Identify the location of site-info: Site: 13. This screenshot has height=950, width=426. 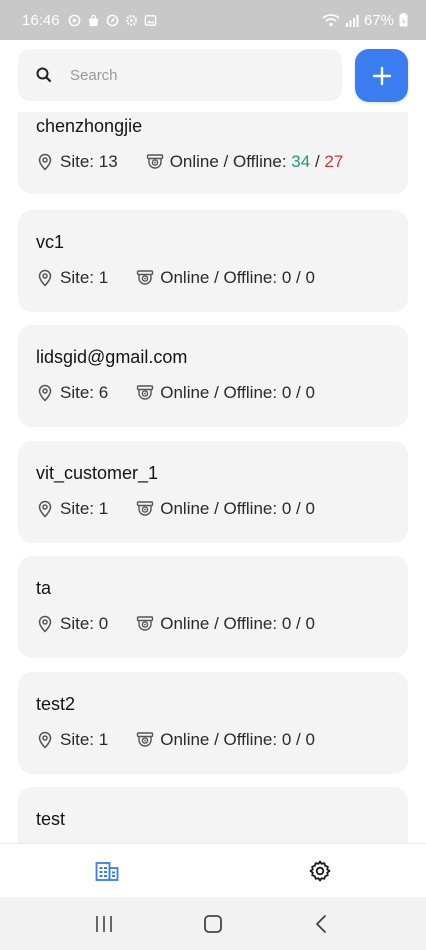
(77, 162).